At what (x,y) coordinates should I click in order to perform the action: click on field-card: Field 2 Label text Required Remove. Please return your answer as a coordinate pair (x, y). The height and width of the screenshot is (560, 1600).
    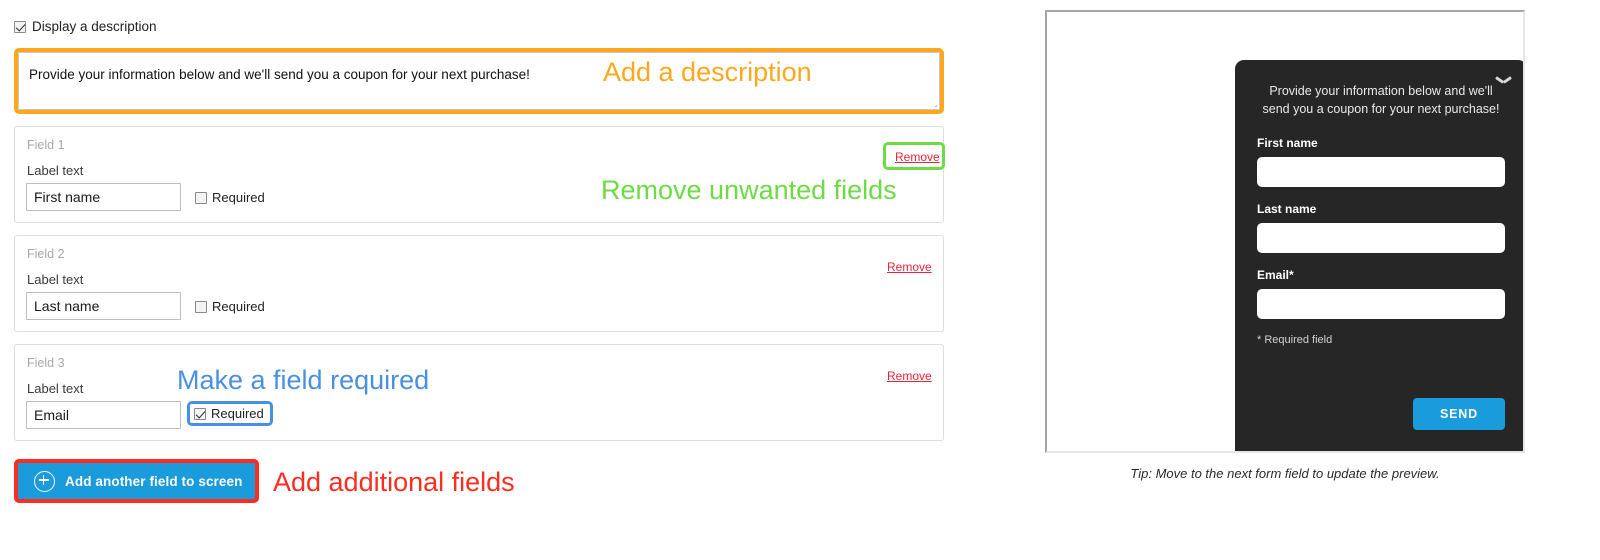
    Looking at the image, I should click on (479, 283).